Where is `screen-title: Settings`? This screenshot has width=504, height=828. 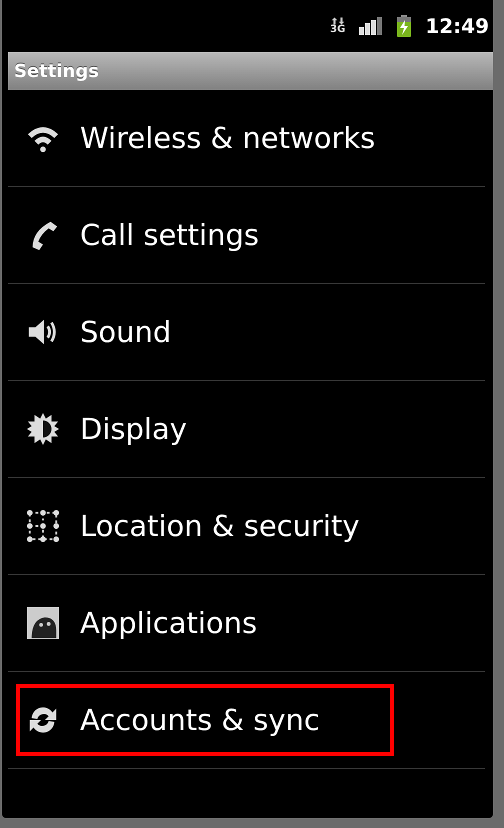
screen-title: Settings is located at coordinates (56, 71).